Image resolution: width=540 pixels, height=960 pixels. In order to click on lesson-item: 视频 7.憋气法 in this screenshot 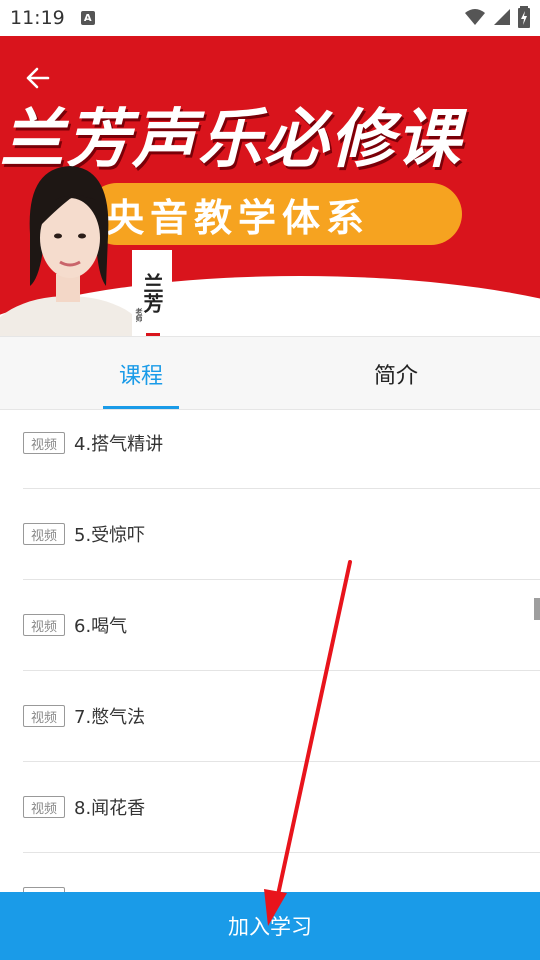, I will do `click(281, 716)`.